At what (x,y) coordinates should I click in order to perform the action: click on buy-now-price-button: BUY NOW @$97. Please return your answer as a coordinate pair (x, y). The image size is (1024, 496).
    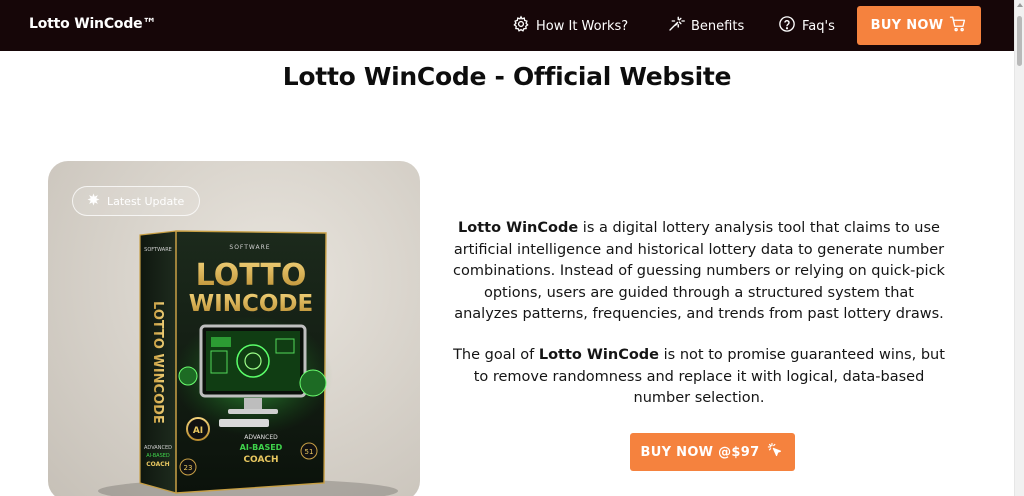
    Looking at the image, I should click on (712, 452).